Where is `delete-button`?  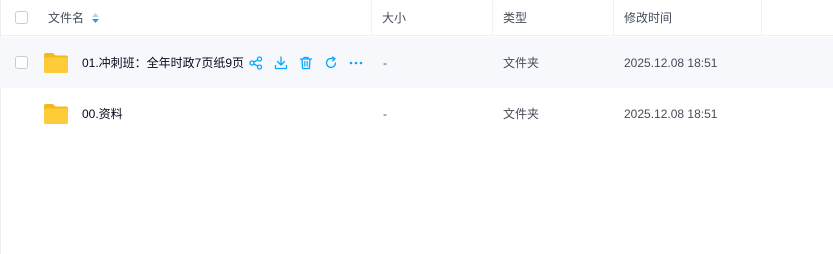
delete-button is located at coordinates (306, 63).